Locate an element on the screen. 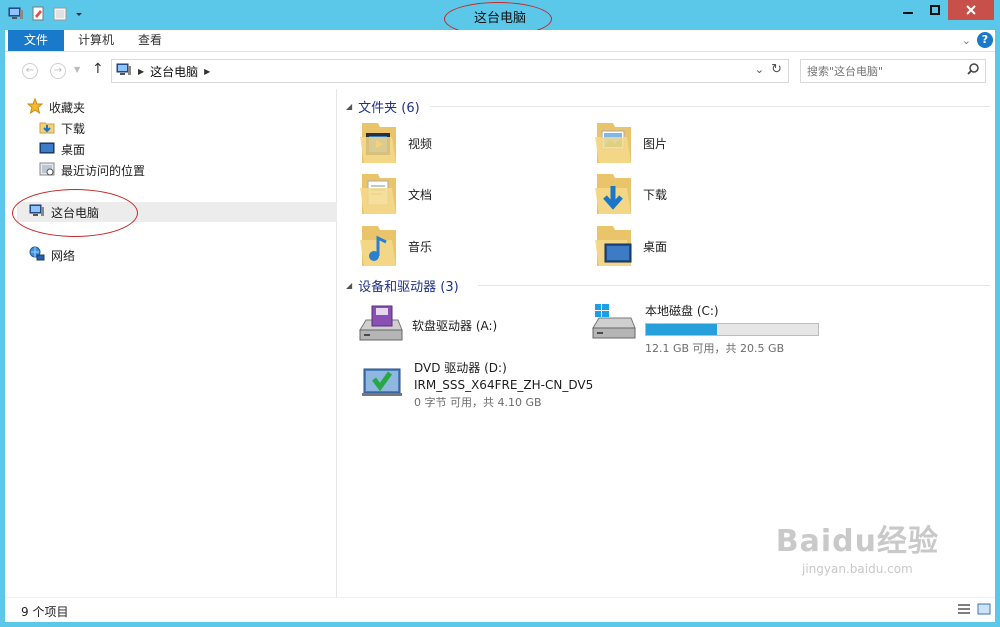 This screenshot has width=1000, height=627. disk-usage-bar is located at coordinates (732, 329).